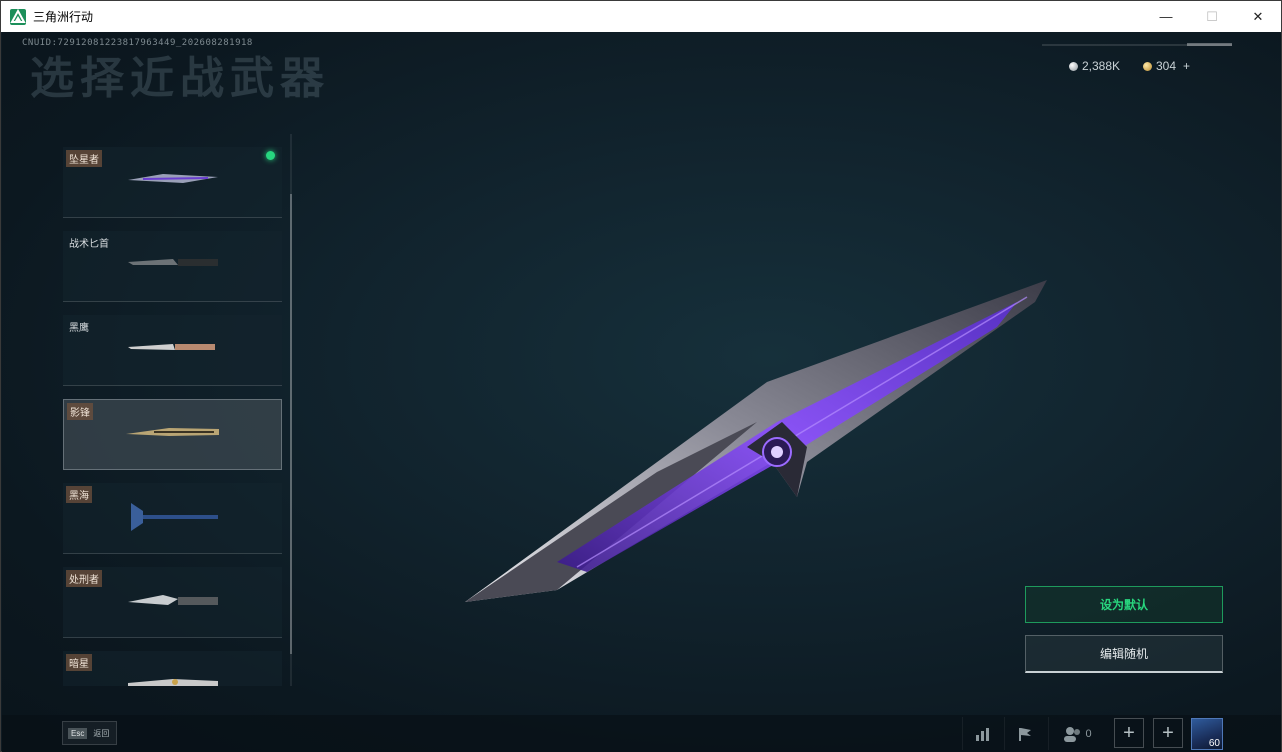 Image resolution: width=1282 pixels, height=752 pixels. Describe the element at coordinates (1147, 66) in the screenshot. I see `gold-coin-icon` at that location.